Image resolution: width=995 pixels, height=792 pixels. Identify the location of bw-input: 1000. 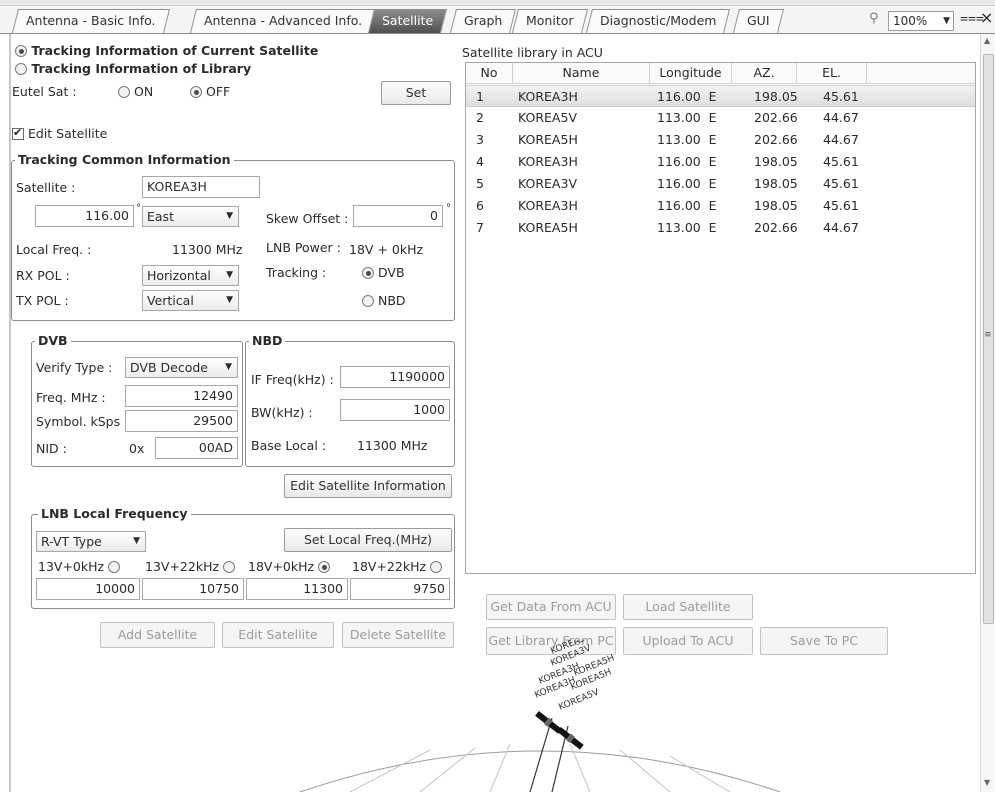
(395, 410).